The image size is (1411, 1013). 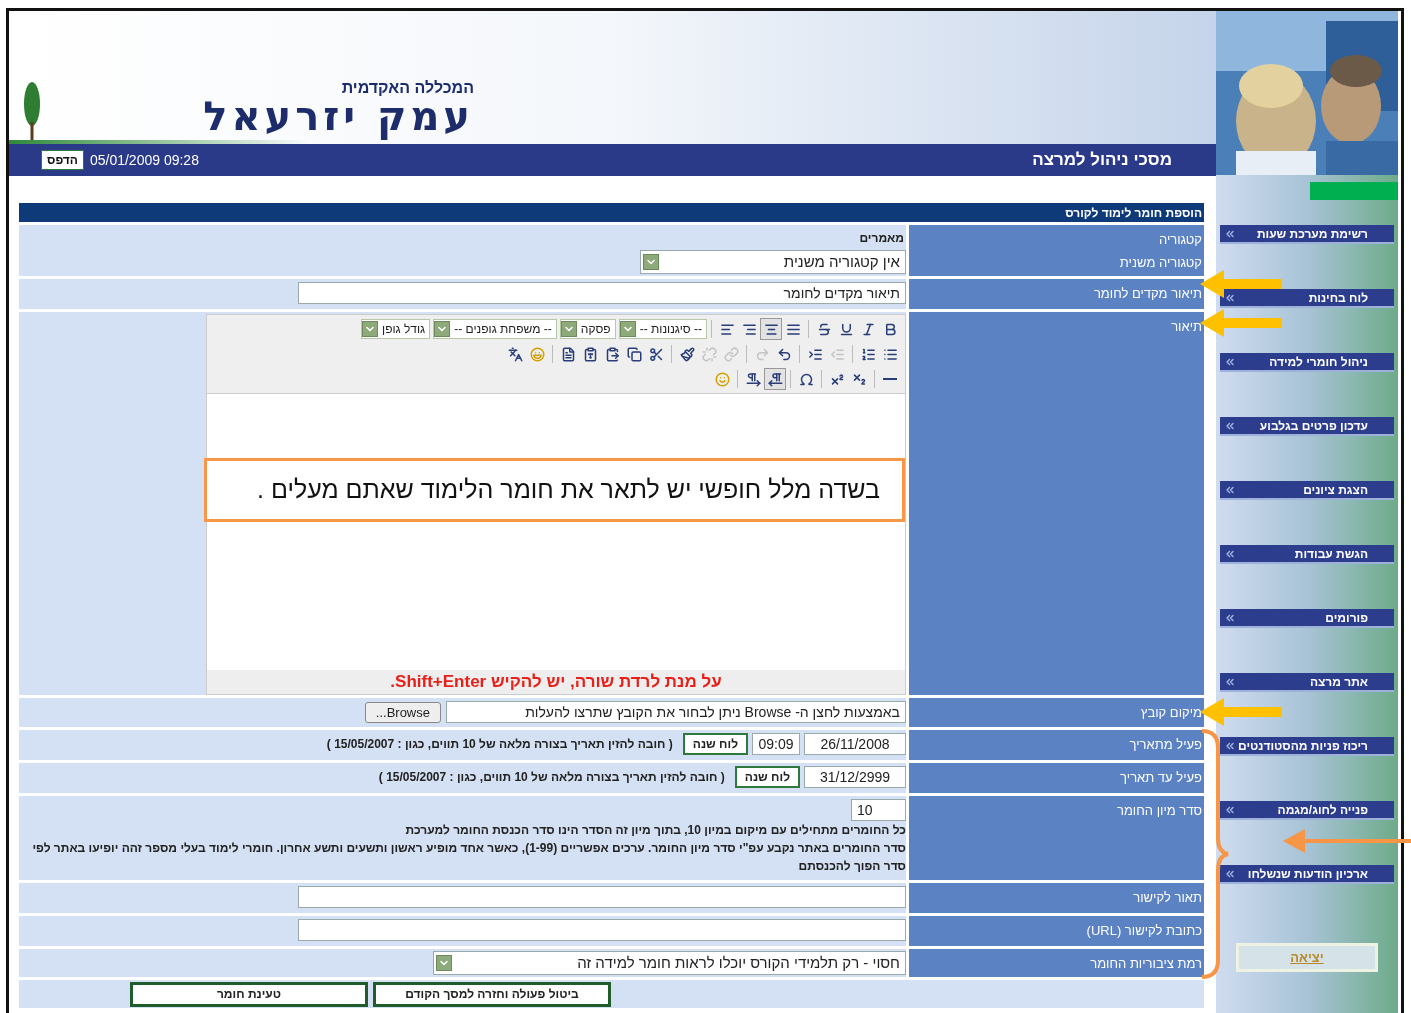 What do you see at coordinates (772, 262) in the screenshot?
I see `select-field: אין קטגוריה משנית` at bounding box center [772, 262].